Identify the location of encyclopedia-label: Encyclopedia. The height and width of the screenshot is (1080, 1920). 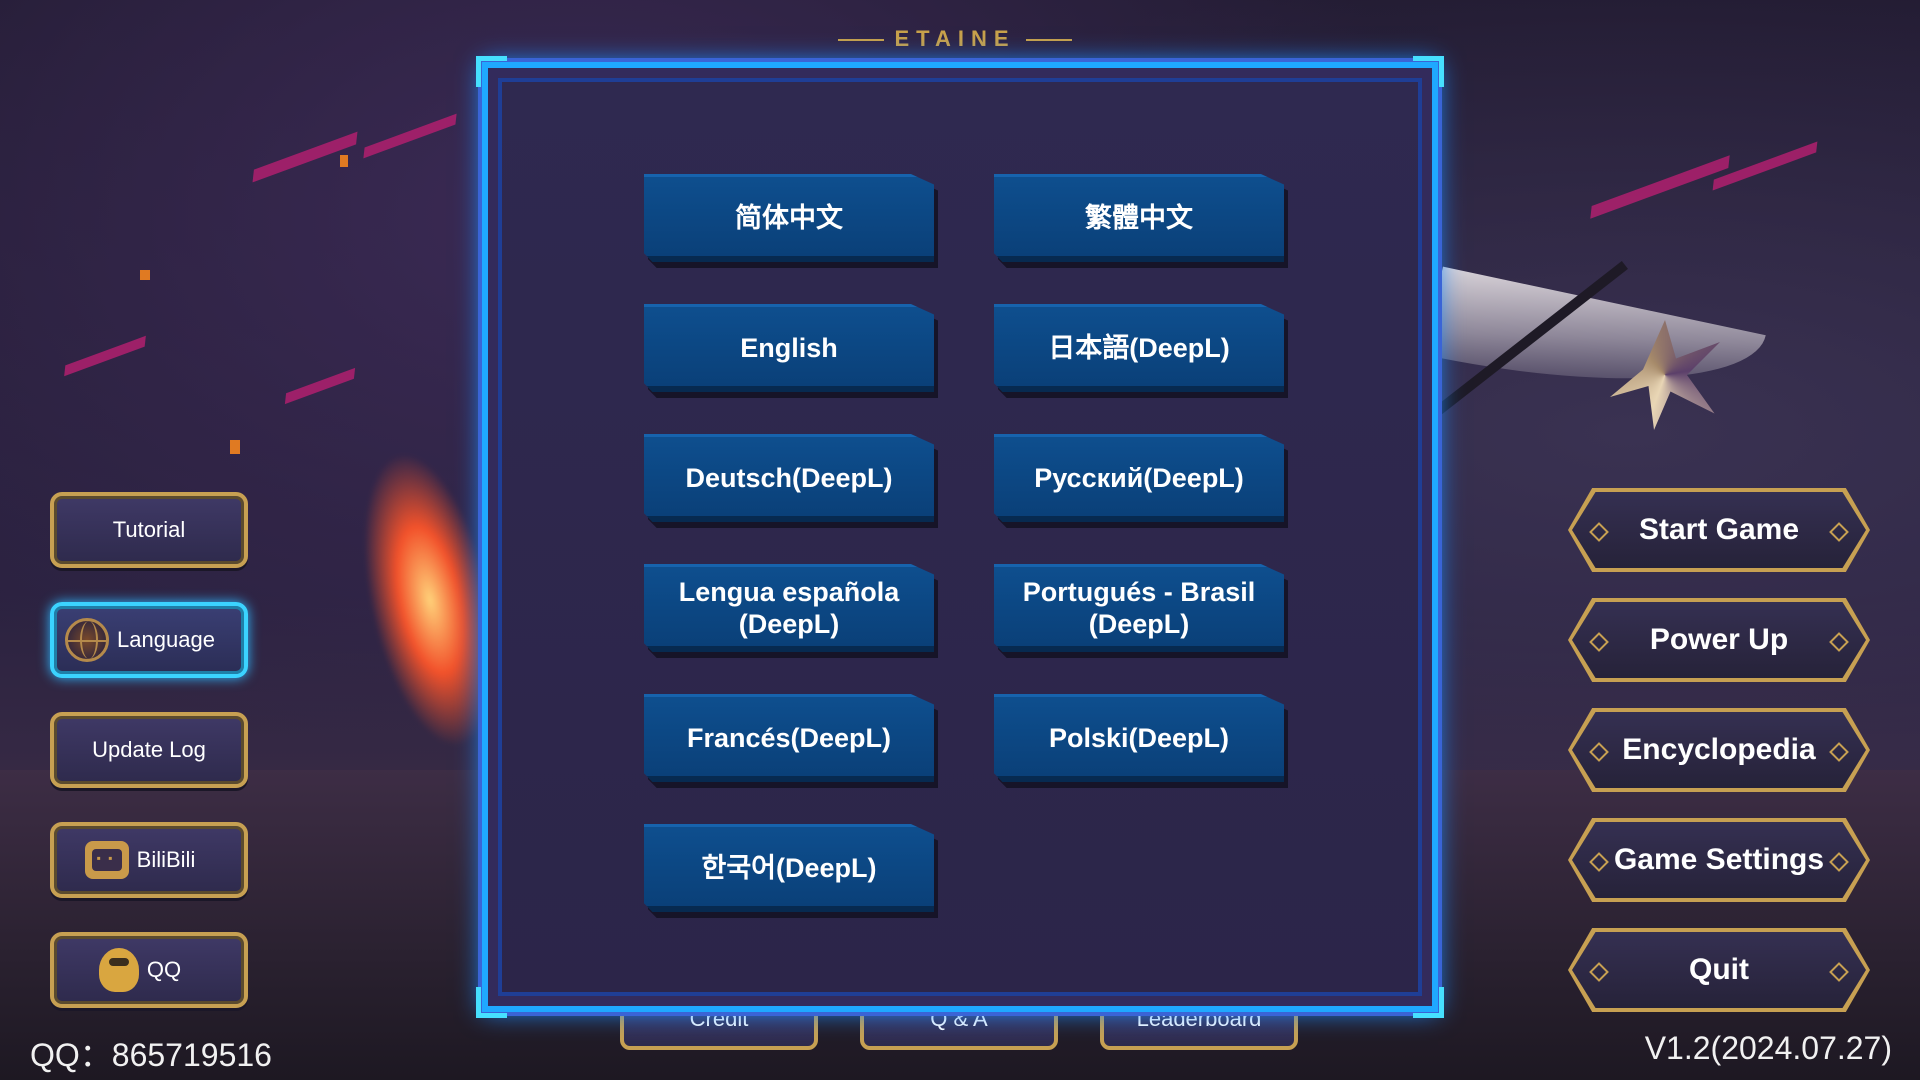
(1719, 749).